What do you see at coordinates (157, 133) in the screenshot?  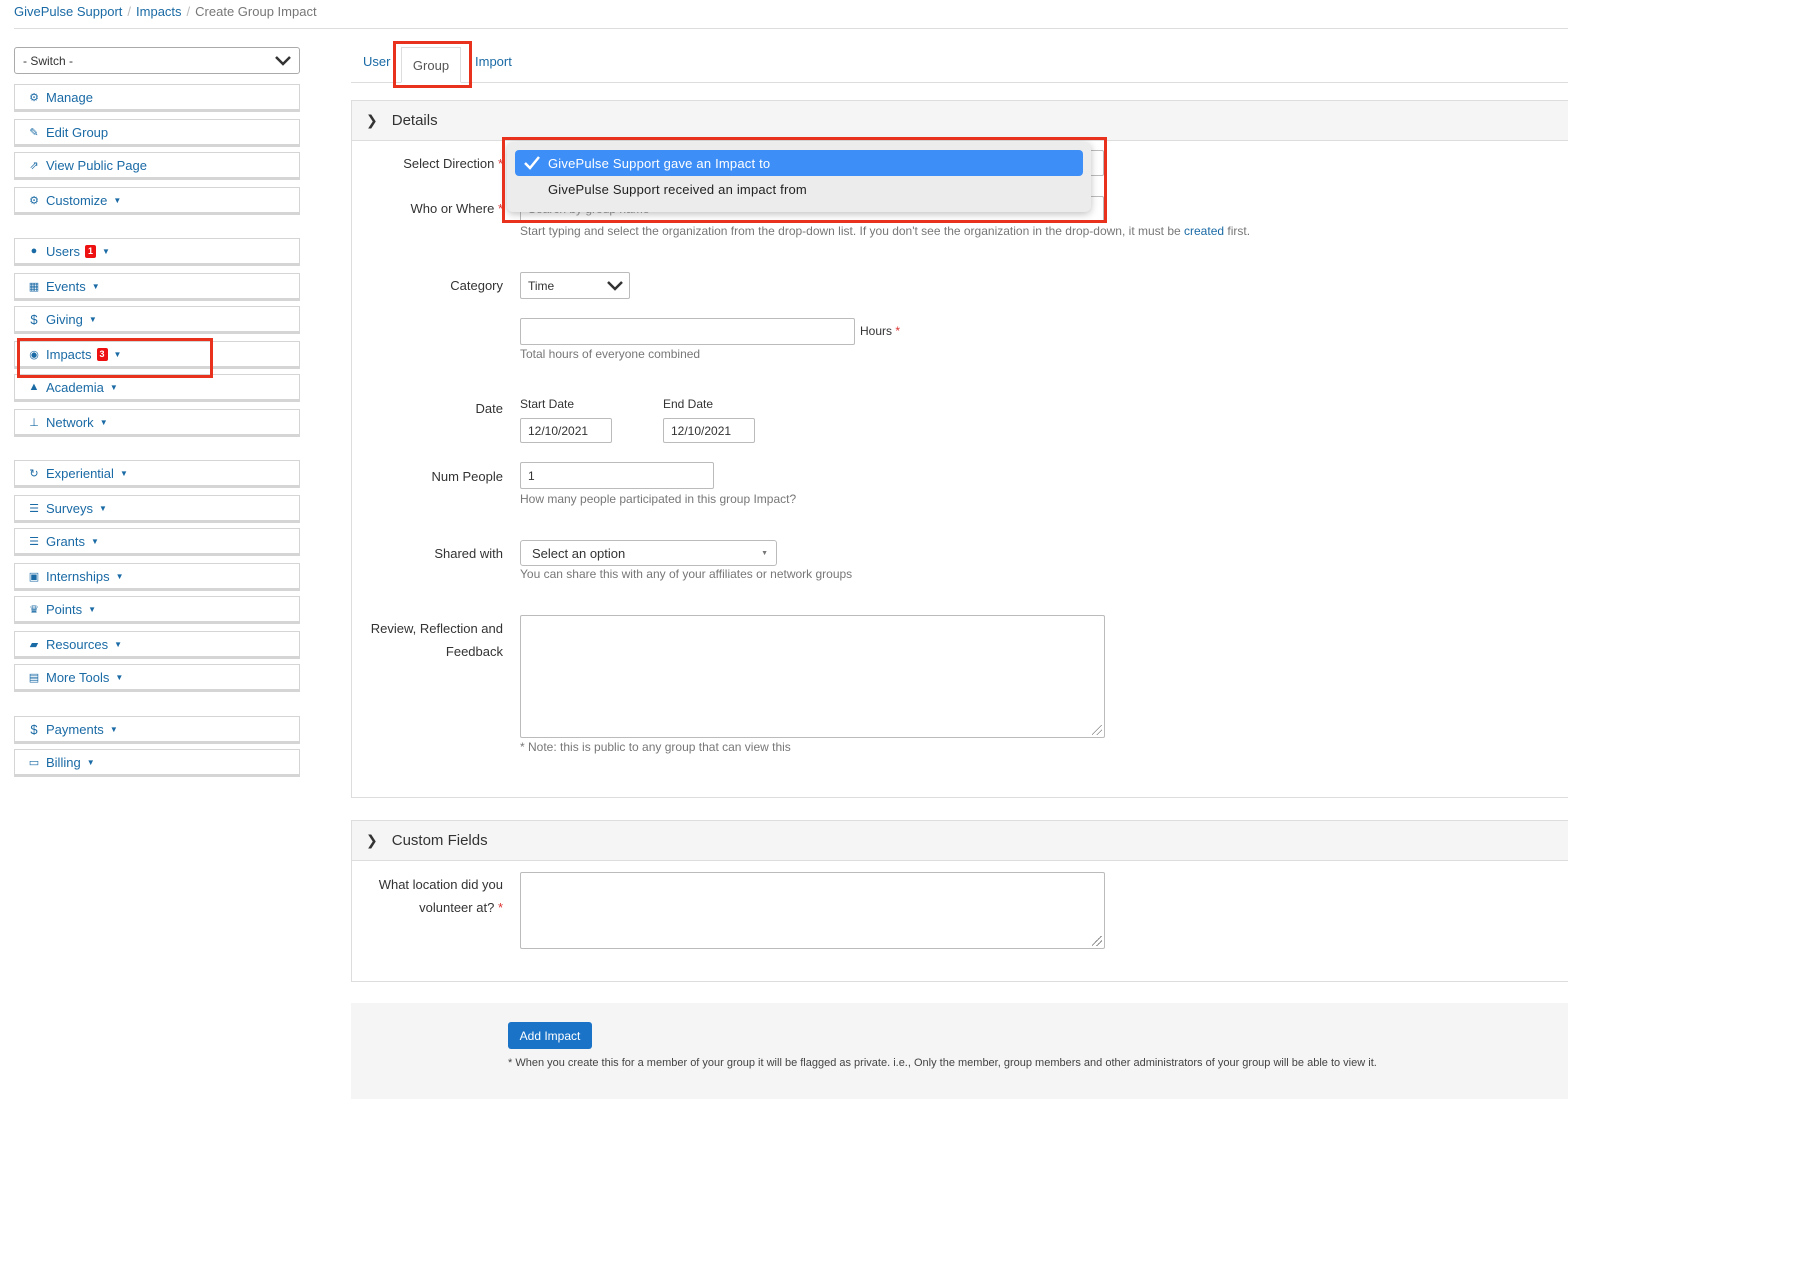 I see `sidebar-item-edit-group: ✎ Edit Group` at bounding box center [157, 133].